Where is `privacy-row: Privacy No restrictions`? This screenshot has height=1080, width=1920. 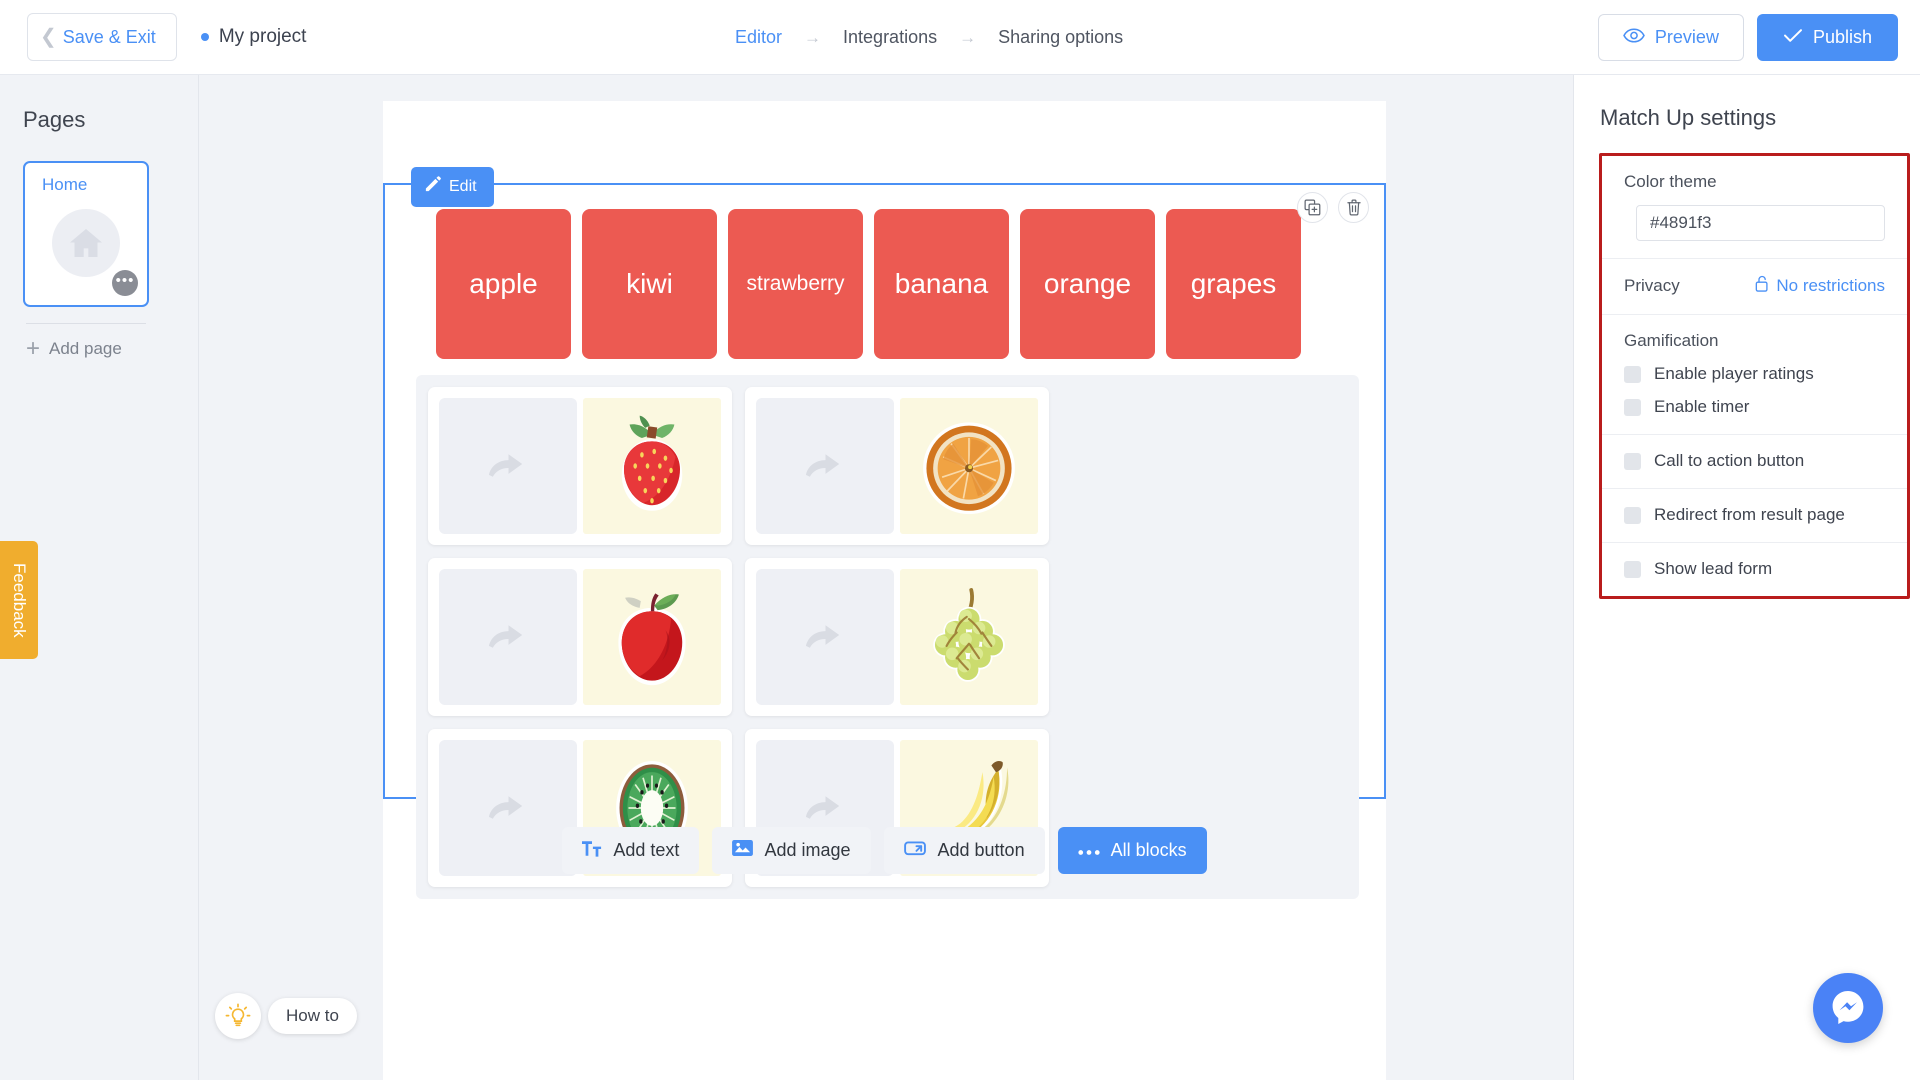
privacy-row: Privacy No restrictions is located at coordinates (1754, 286).